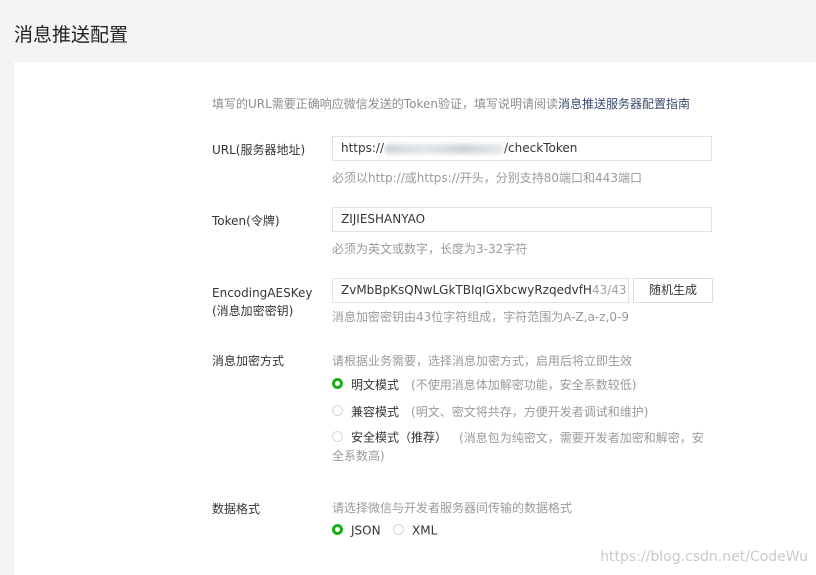  What do you see at coordinates (375, 412) in the screenshot?
I see `option-label: 兼容模式` at bounding box center [375, 412].